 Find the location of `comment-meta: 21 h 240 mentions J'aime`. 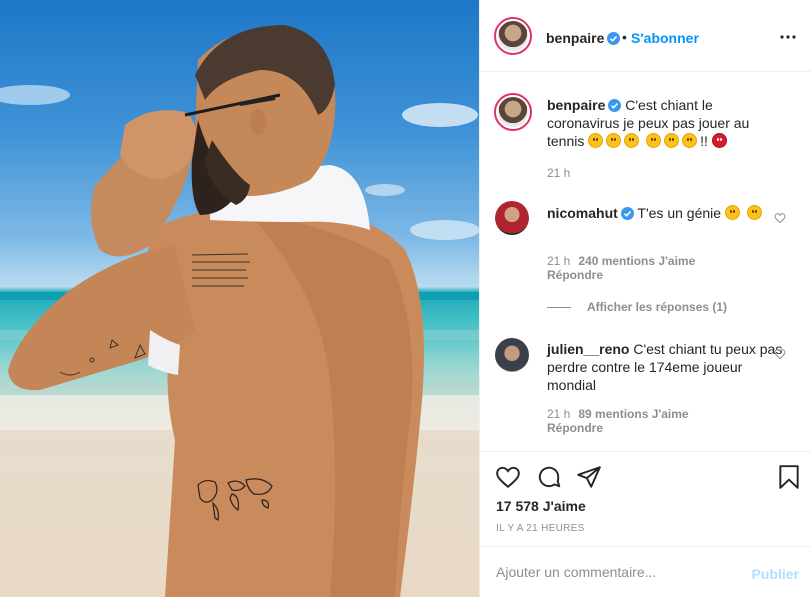

comment-meta: 21 h 240 mentions J'aime is located at coordinates (621, 261).